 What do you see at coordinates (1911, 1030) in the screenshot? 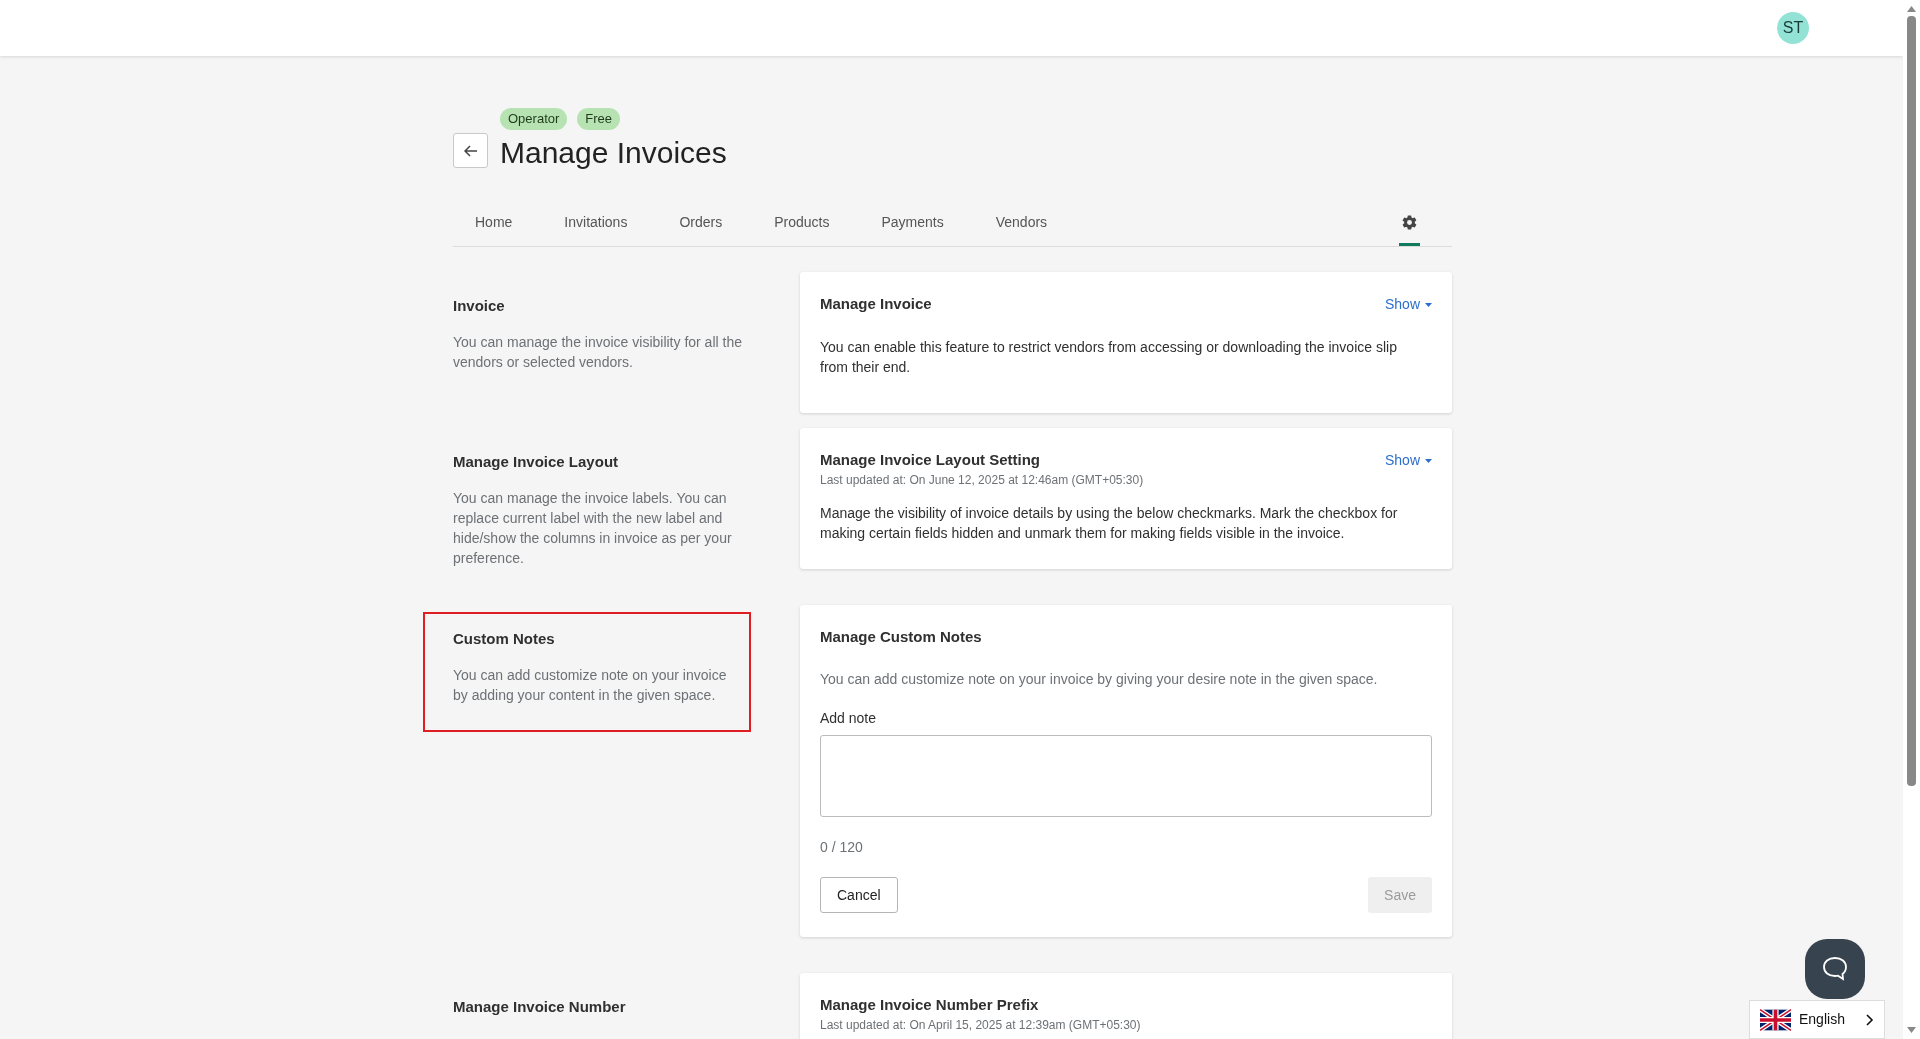
I see `scroll-down-icon` at bounding box center [1911, 1030].